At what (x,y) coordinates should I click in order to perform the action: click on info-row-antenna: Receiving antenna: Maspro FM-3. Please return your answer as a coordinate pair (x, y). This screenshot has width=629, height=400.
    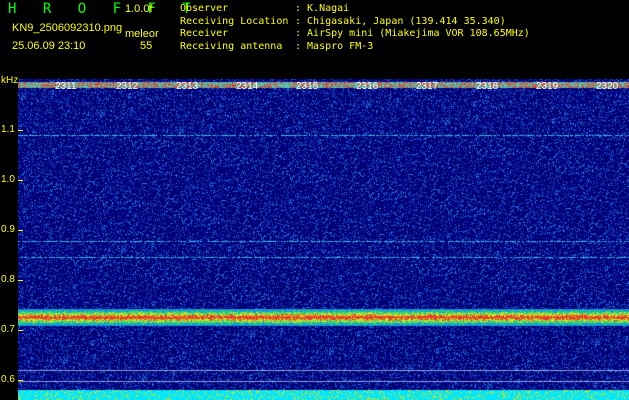
    Looking at the image, I should click on (277, 46).